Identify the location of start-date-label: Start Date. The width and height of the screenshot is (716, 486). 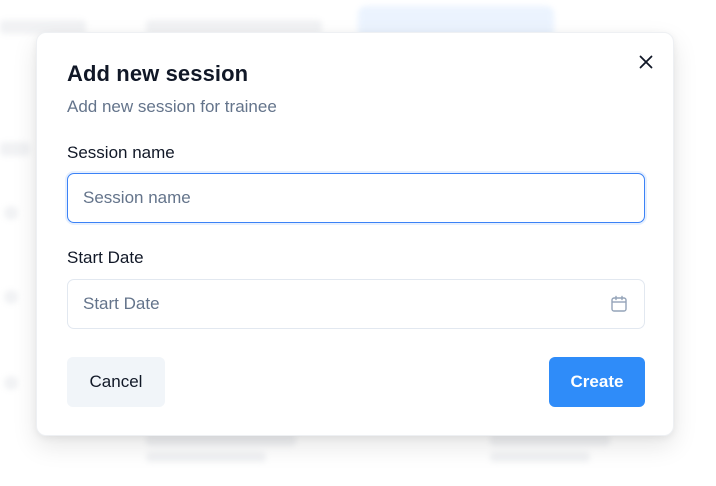
(105, 257).